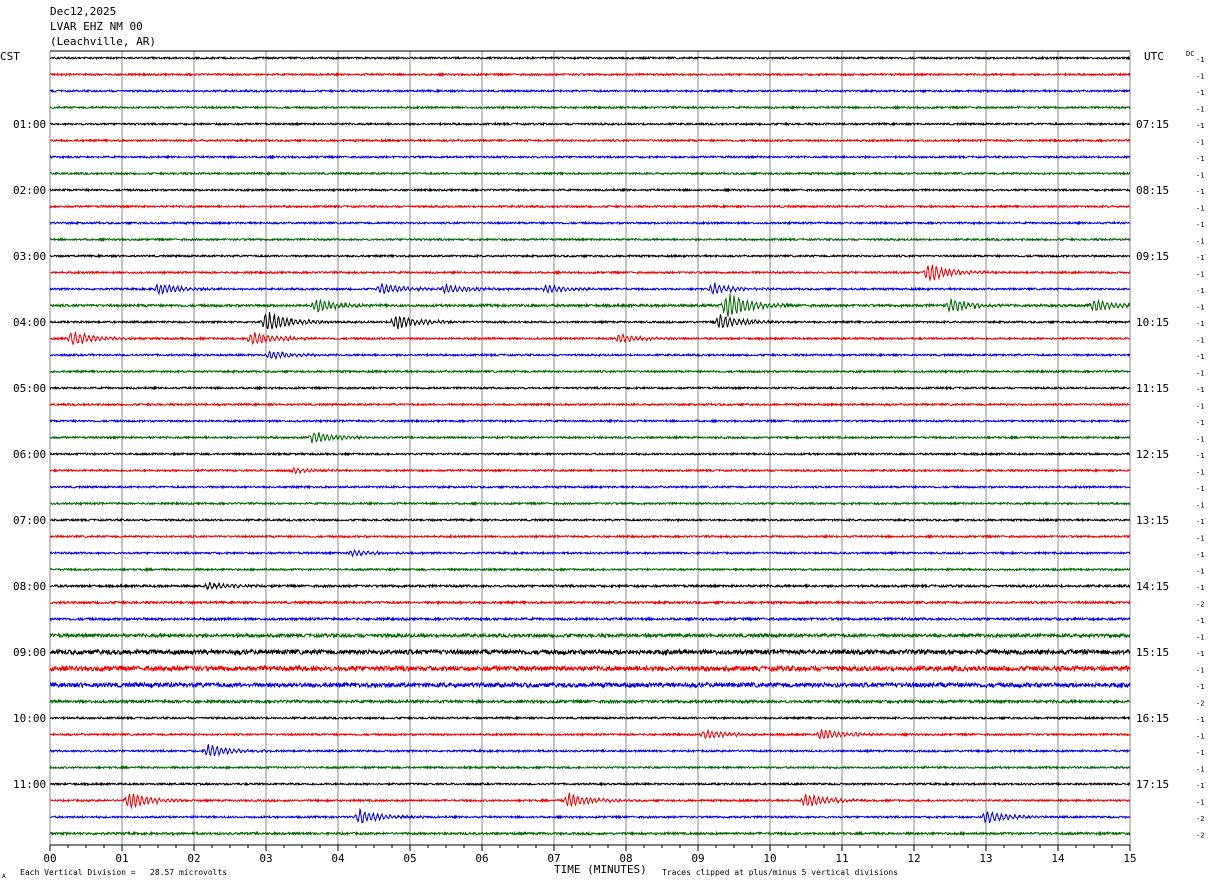  Describe the element at coordinates (1152, 784) in the screenshot. I see `right-hour-label: 17:15` at that location.